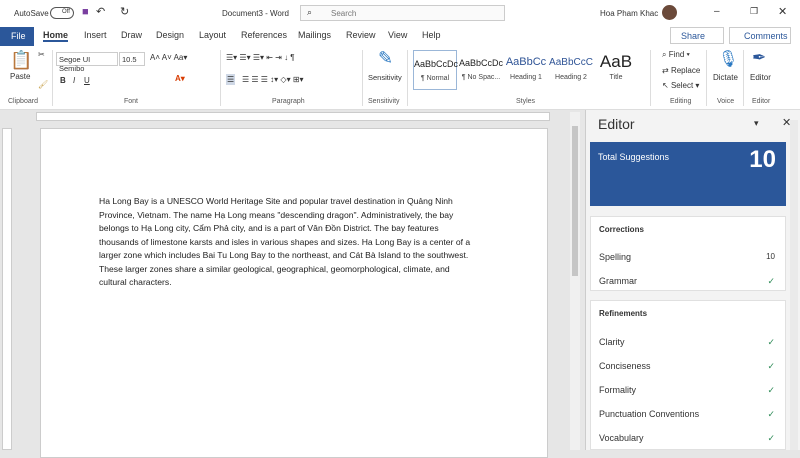 The height and width of the screenshot is (458, 800). I want to click on tab-insert: Insert, so click(95, 35).